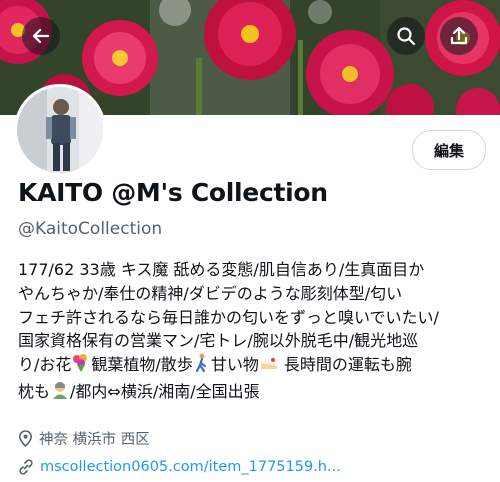 Image resolution: width=500 pixels, height=482 pixels. I want to click on back-button, so click(41, 36).